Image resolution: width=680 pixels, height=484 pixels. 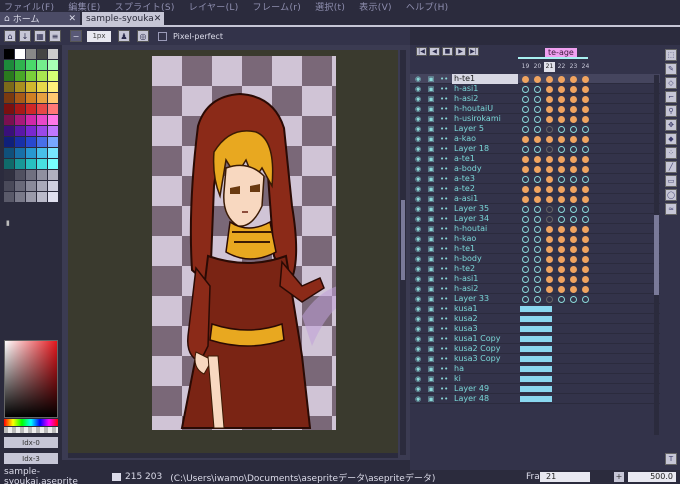 I want to click on brush-size-input: 1px, so click(x=99, y=36).